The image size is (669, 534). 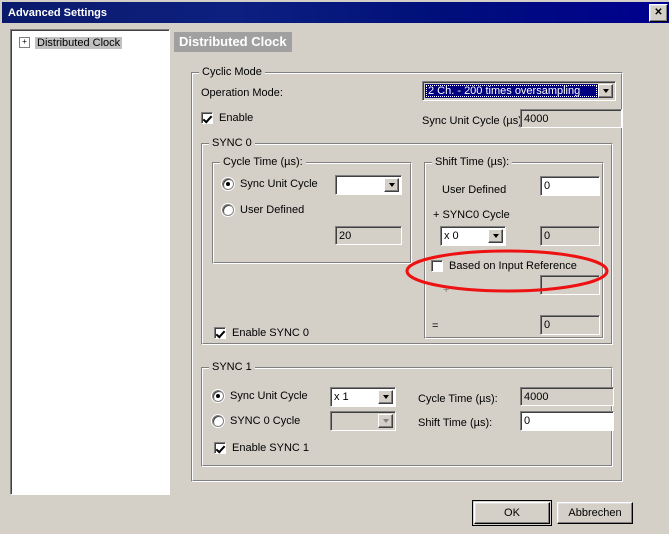 What do you see at coordinates (547, 325) in the screenshot?
I see `shift-time-equals-value: 0` at bounding box center [547, 325].